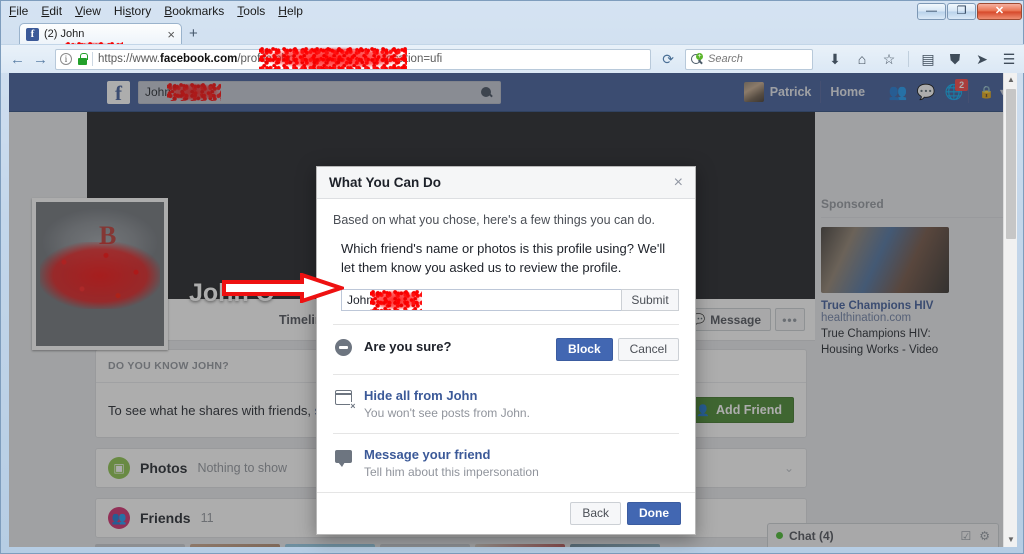 The width and height of the screenshot is (1024, 554). Describe the element at coordinates (908, 59) in the screenshot. I see `toolbar-divider` at that location.